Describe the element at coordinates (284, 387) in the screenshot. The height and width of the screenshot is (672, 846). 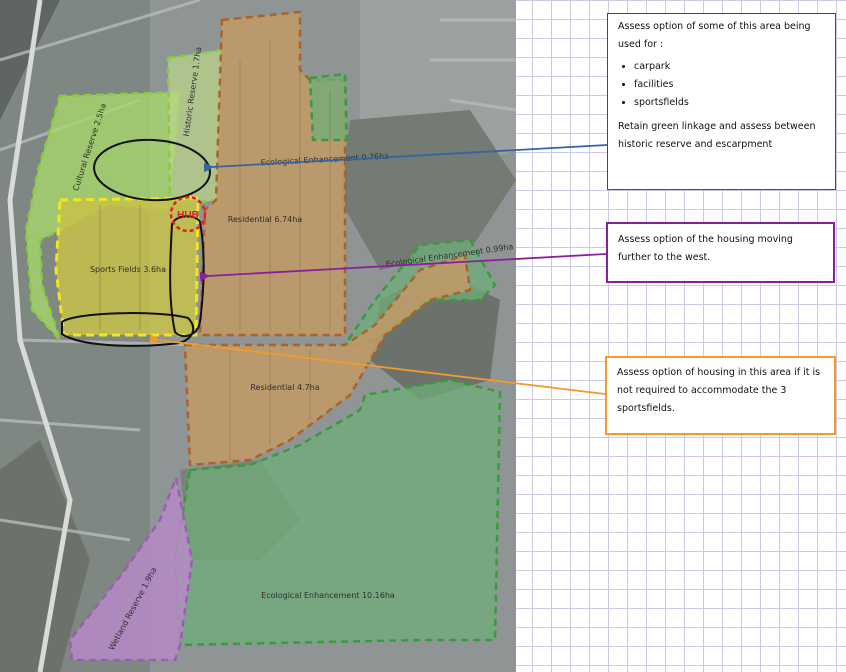
I see `label-residential-lower: Residential 4.7ha` at that location.